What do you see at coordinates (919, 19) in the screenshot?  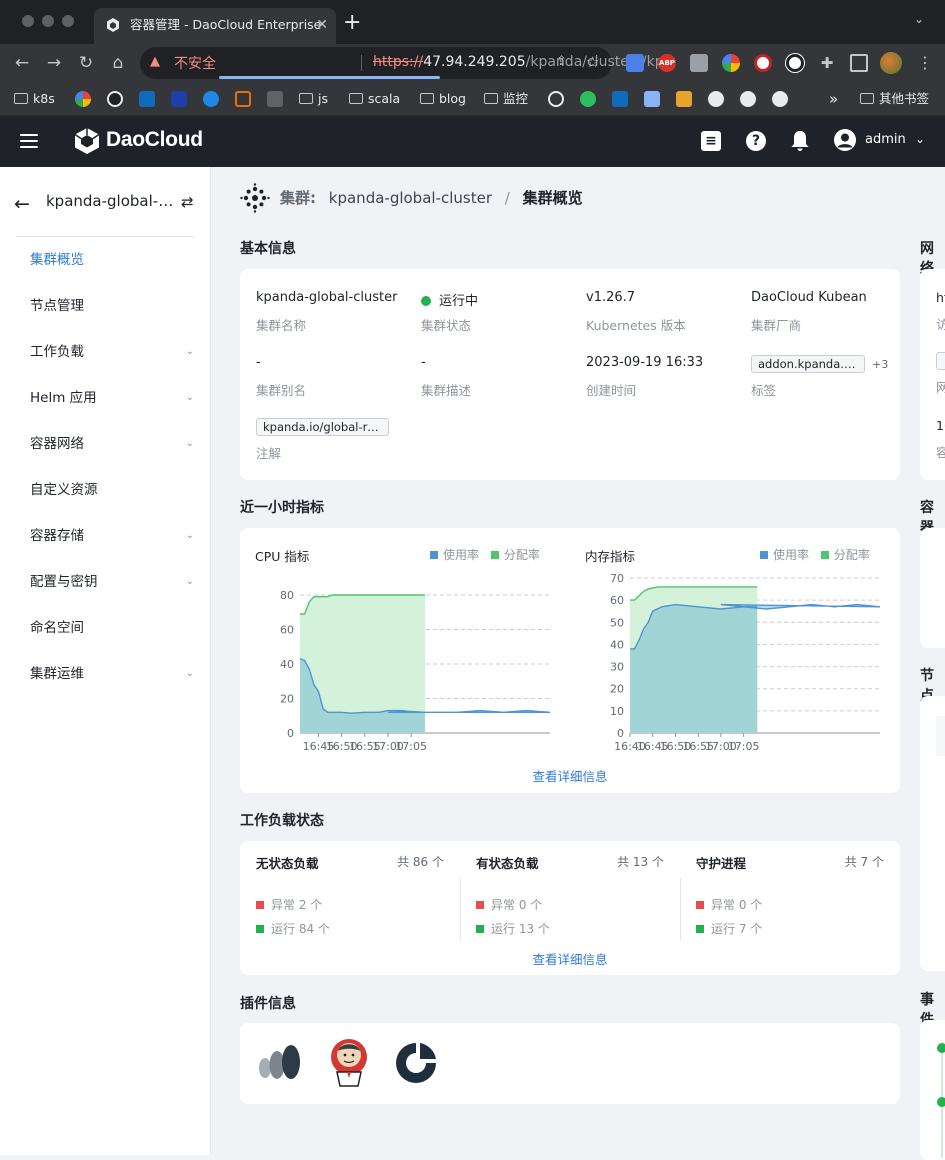 I see `tab-search-chevron-icon: ⌄` at bounding box center [919, 19].